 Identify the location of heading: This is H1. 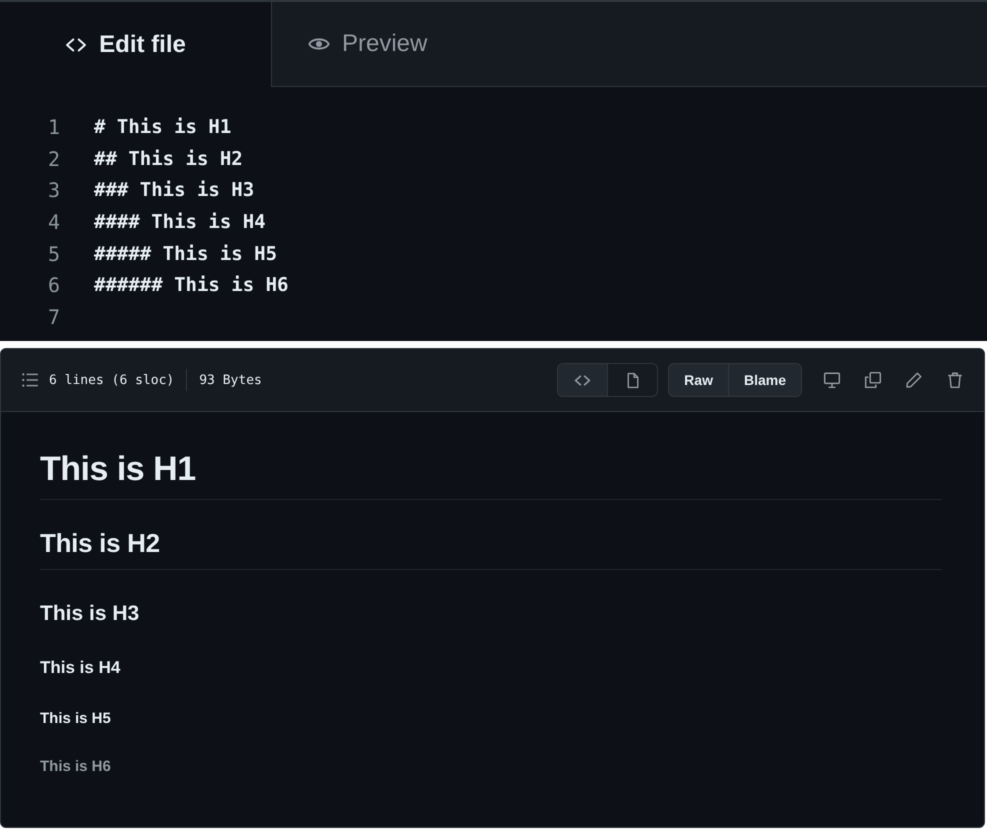
(118, 469).